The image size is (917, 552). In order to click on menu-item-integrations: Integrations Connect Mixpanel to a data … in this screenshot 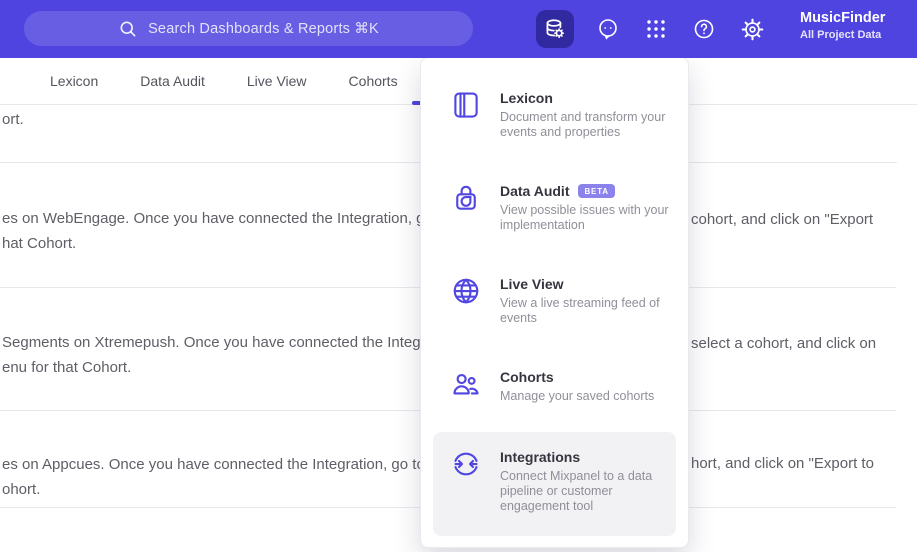, I will do `click(554, 484)`.